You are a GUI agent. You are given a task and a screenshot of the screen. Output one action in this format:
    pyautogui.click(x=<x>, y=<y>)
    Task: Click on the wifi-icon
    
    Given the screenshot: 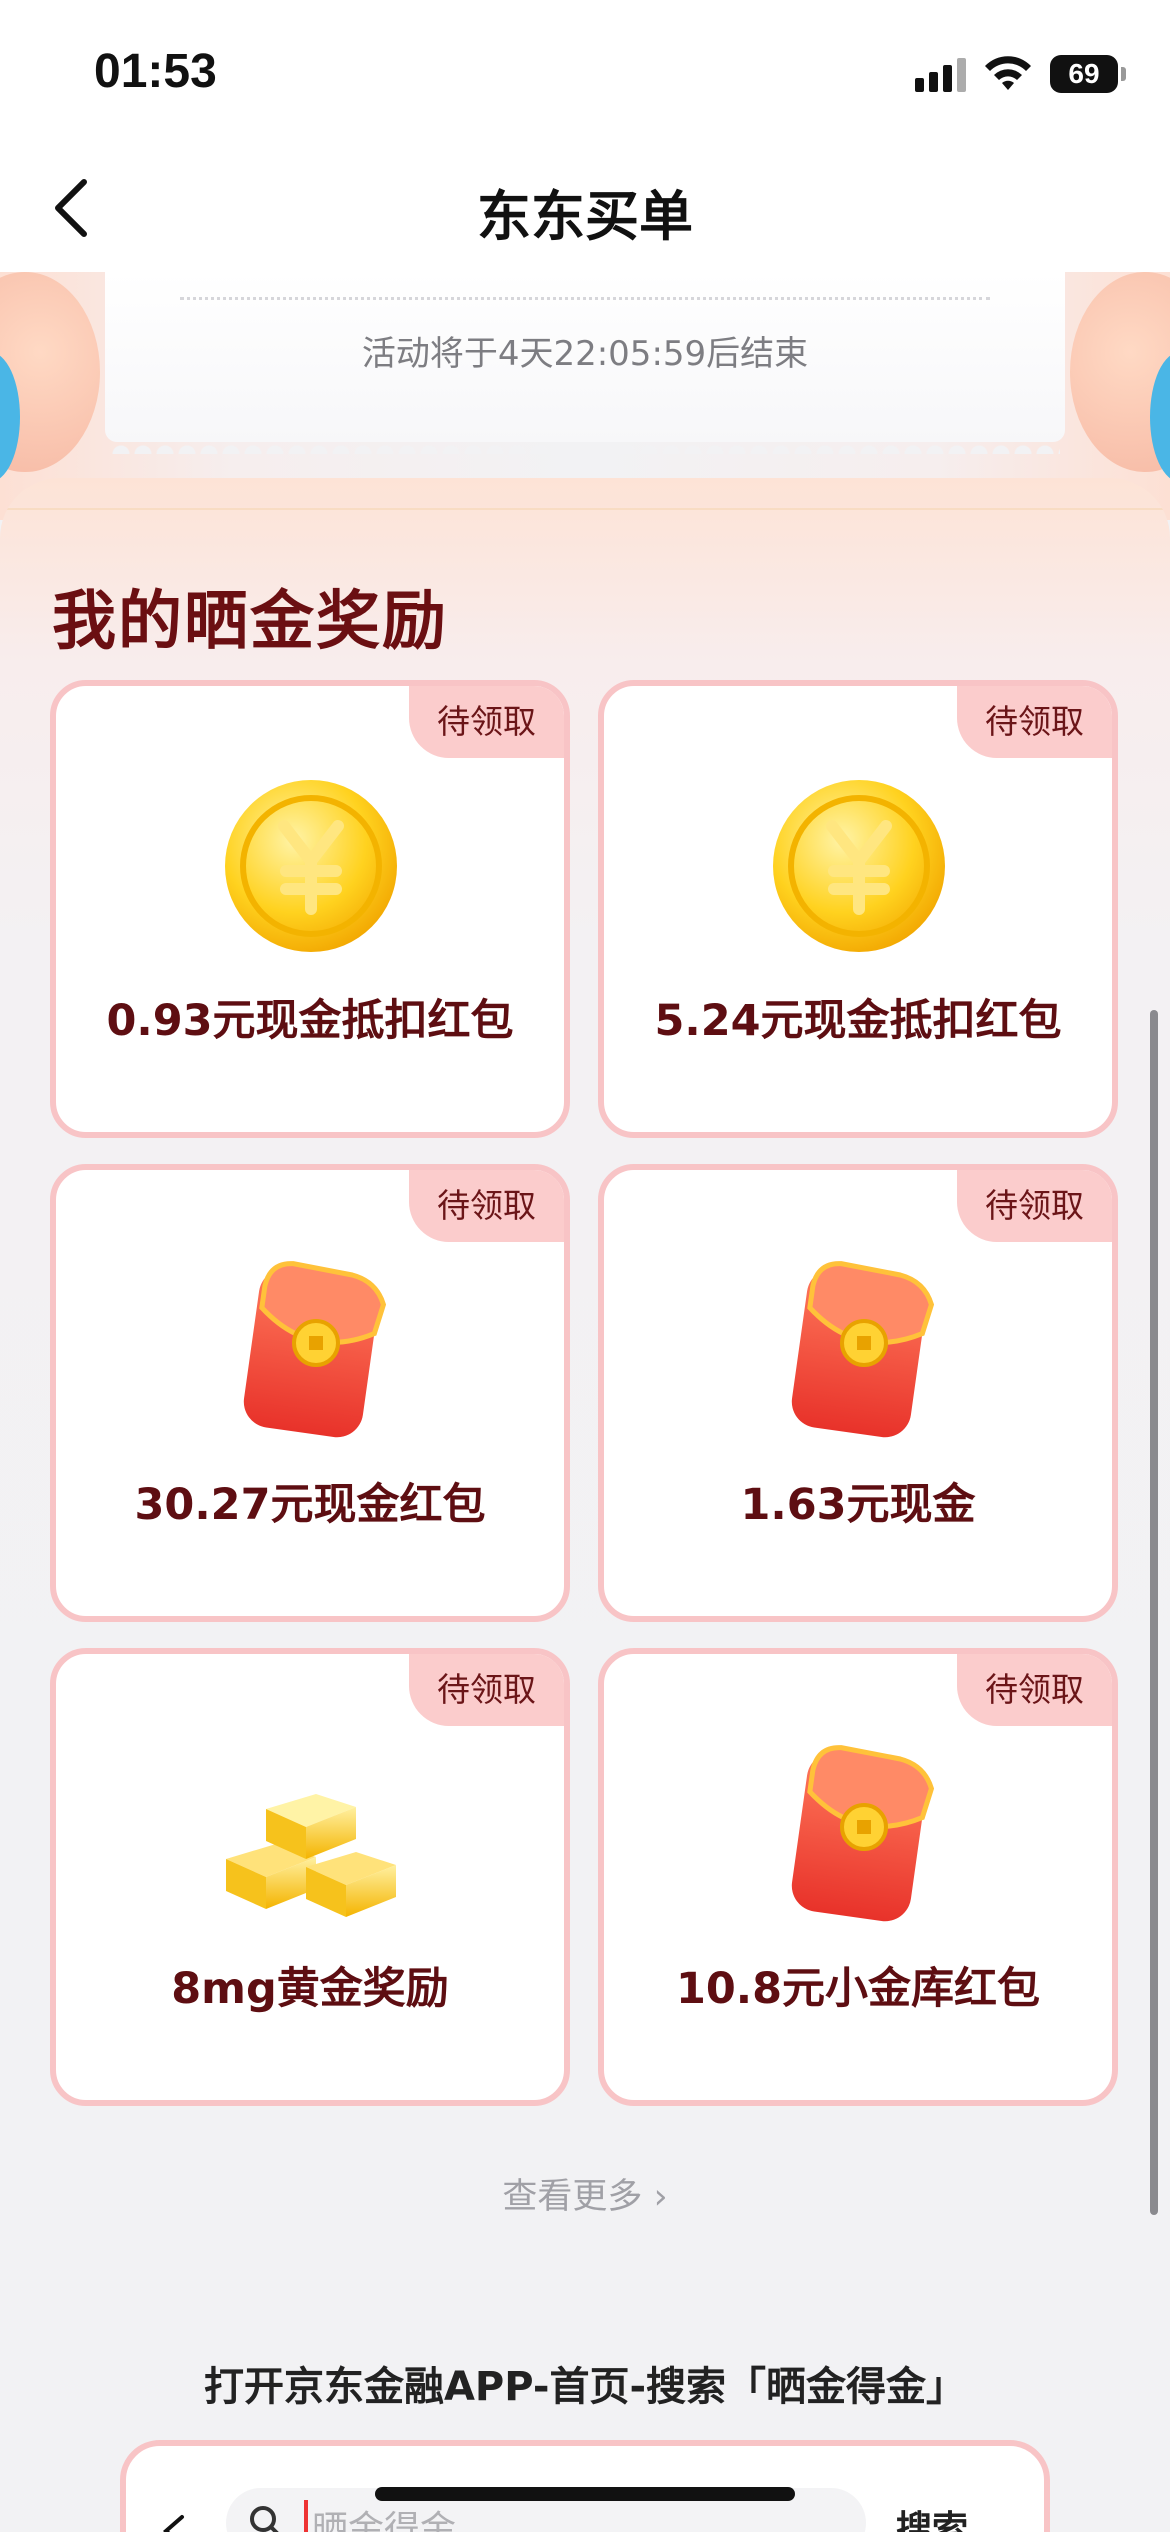 What is the action you would take?
    pyautogui.click(x=1008, y=73)
    